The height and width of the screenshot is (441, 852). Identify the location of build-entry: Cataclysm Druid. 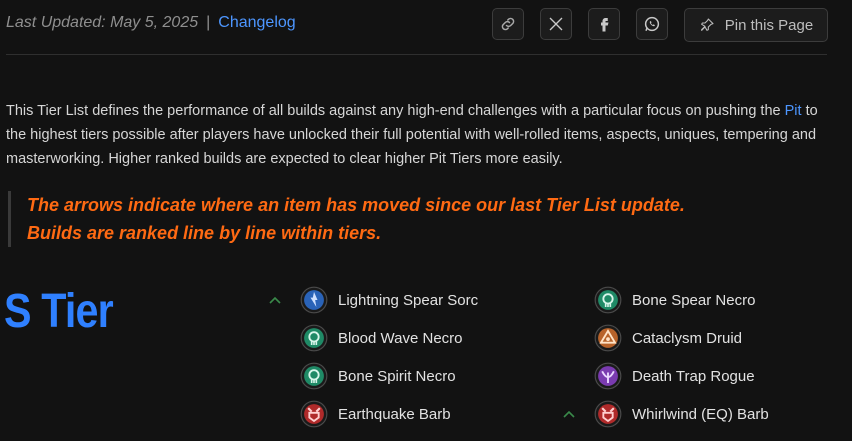
(668, 338).